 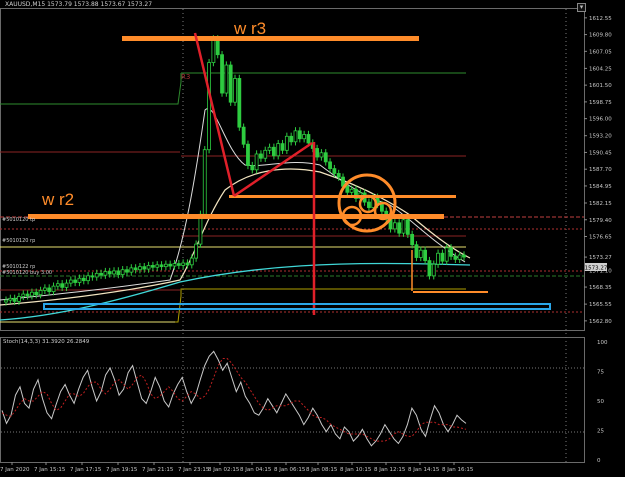 I want to click on stoch-label: Stoch(14,3,3) 31.3920 26.2849, so click(x=46, y=342).